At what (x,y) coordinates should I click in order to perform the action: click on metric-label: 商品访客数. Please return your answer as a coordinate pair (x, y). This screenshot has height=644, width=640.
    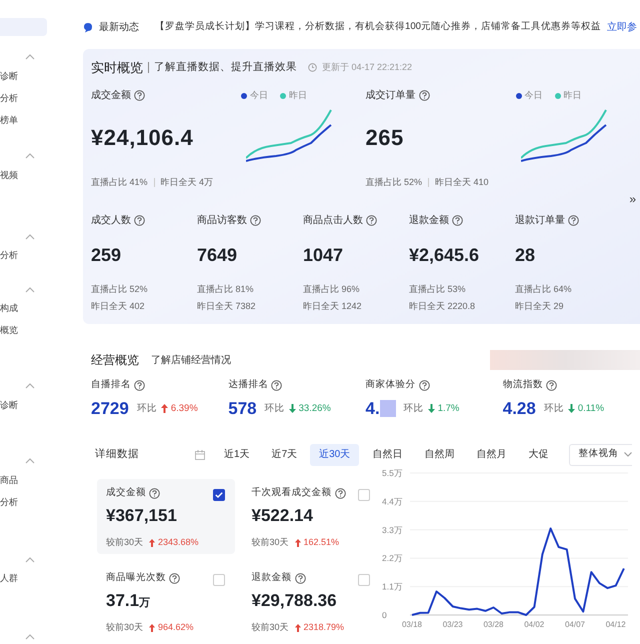
    Looking at the image, I should click on (222, 221).